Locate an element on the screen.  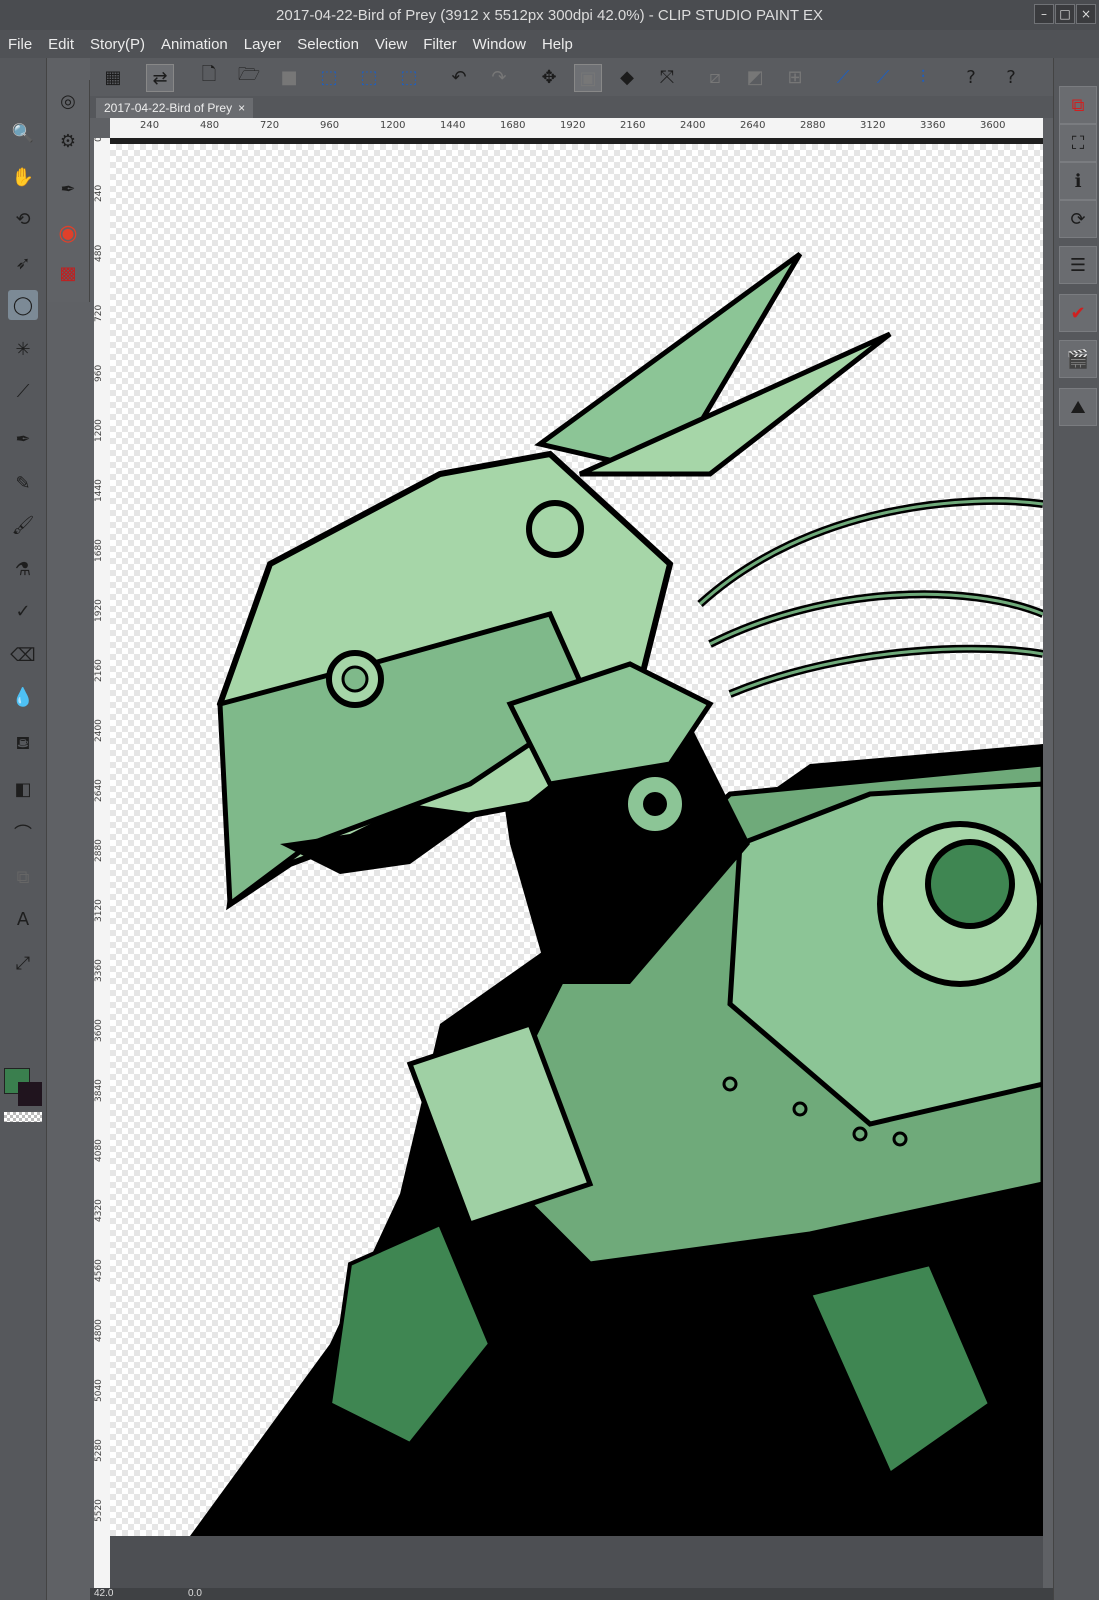
snap-special-icon: ⟋ is located at coordinates (883, 77).